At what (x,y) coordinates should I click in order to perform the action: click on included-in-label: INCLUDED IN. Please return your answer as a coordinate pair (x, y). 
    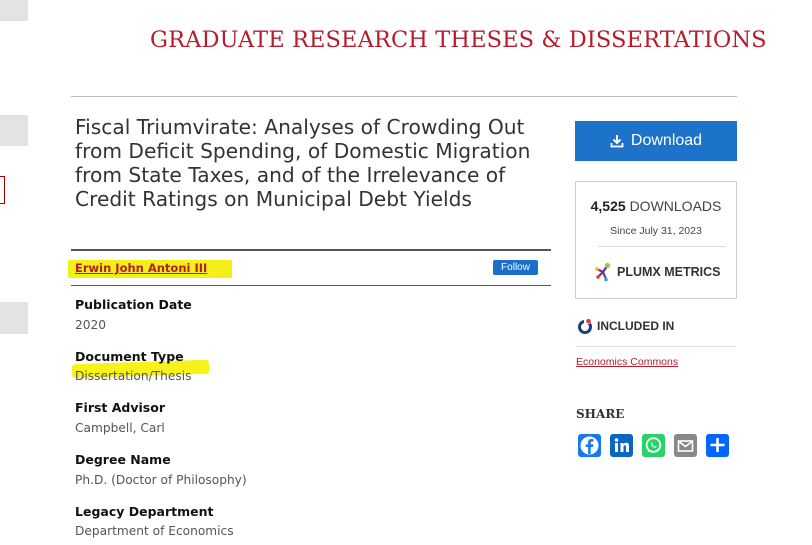
    Looking at the image, I should click on (636, 326).